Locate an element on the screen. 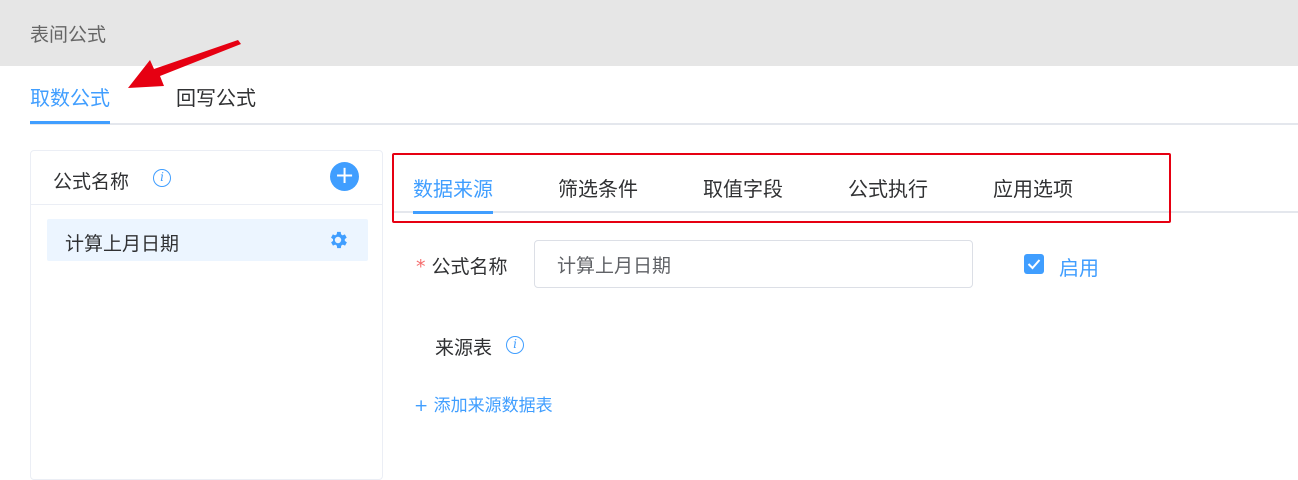 Image resolution: width=1298 pixels, height=480 pixels. formula-name-label-text: 公式名称 is located at coordinates (469, 267).